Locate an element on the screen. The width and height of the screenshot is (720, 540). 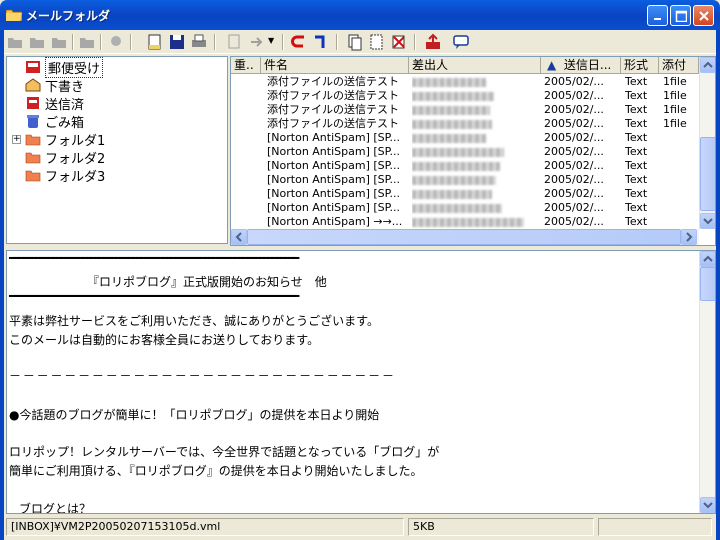
folder-item-folder2: フォルダ2 is located at coordinates (65, 157).